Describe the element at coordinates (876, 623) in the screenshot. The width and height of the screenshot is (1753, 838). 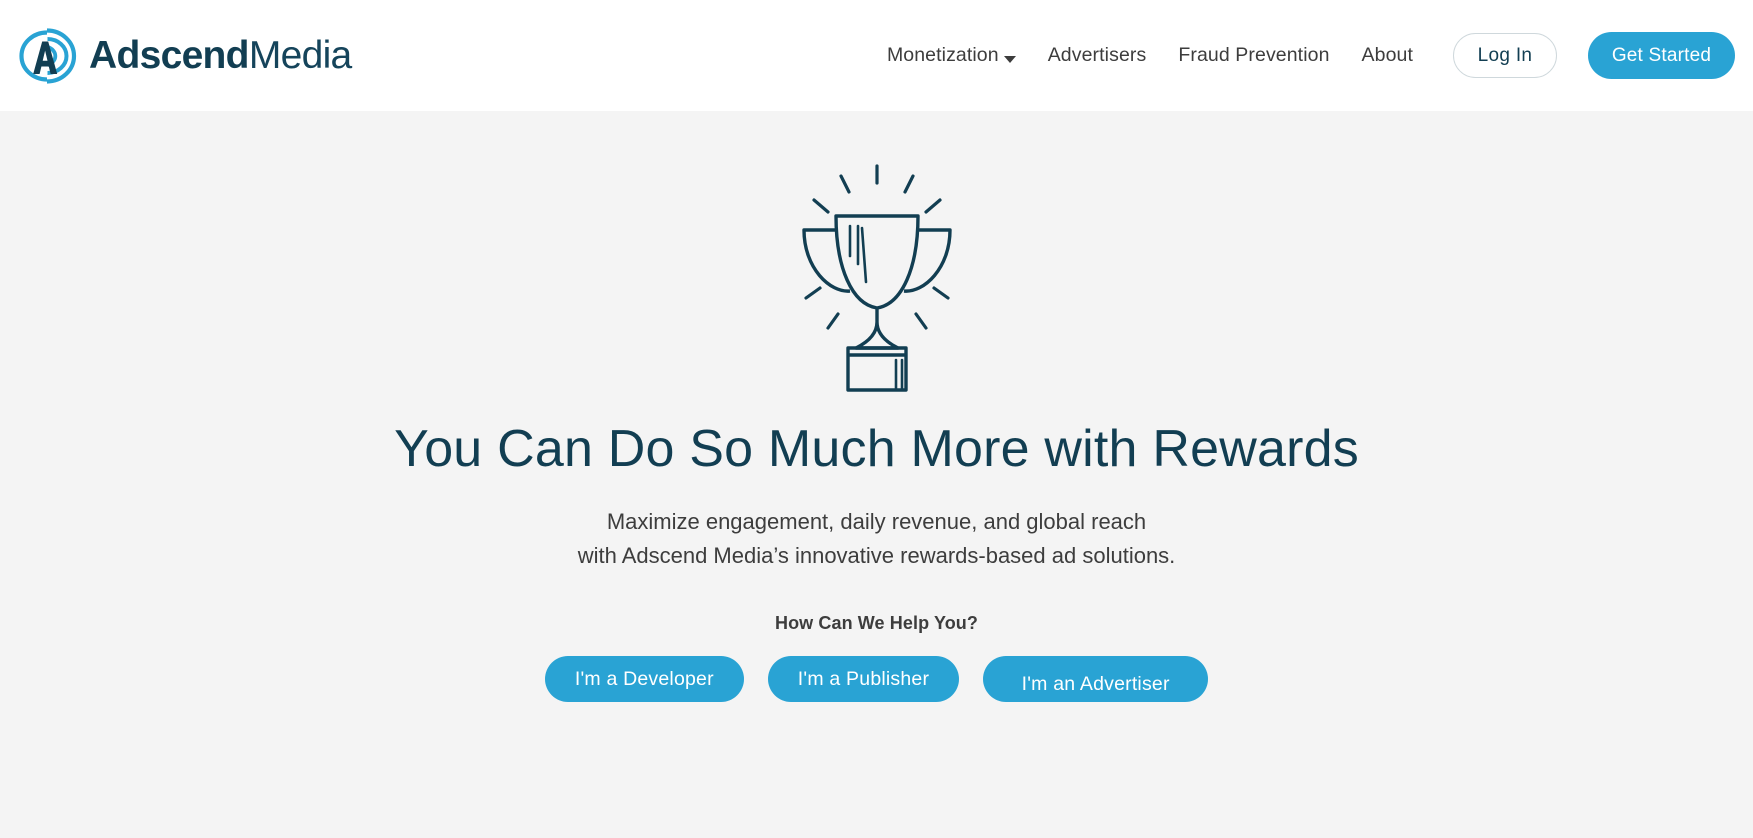
I see `help-prompt-label: How Can We Help You?` at that location.